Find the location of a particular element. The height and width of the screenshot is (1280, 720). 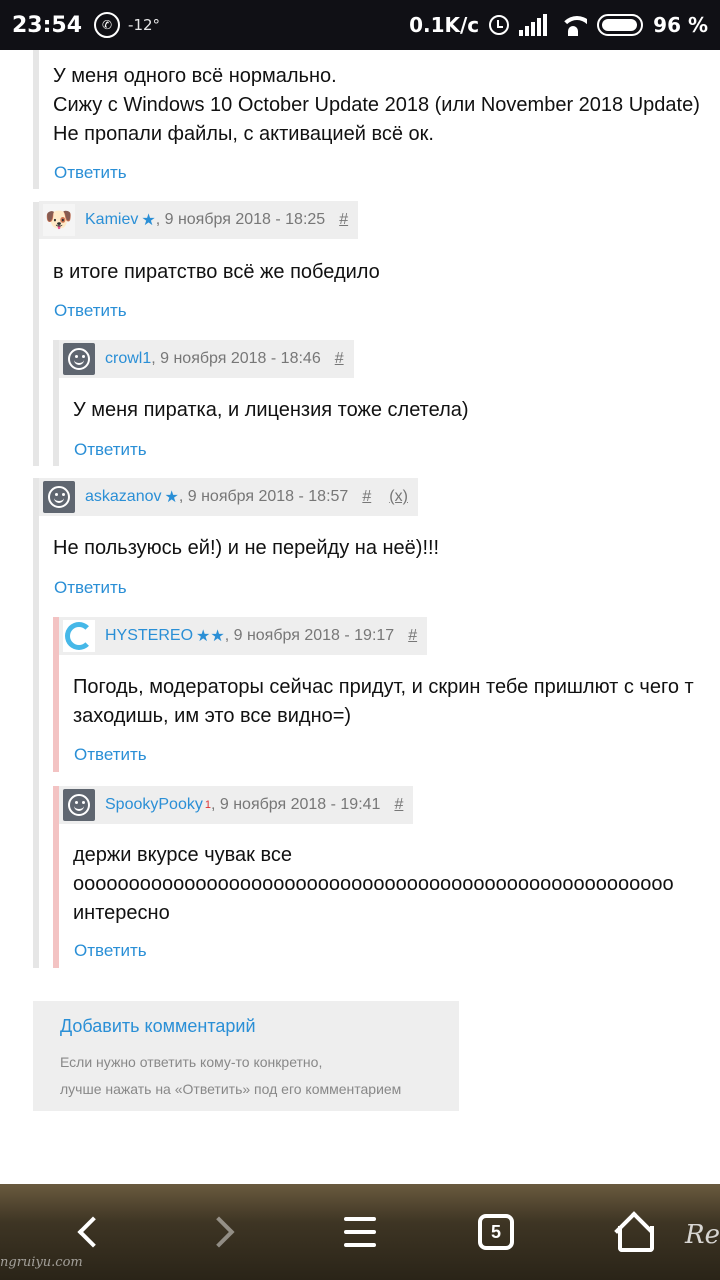

comment-meta: HYSTEREO ★★ , 9 ноября 2018 - 19:17 # is located at coordinates (243, 636).